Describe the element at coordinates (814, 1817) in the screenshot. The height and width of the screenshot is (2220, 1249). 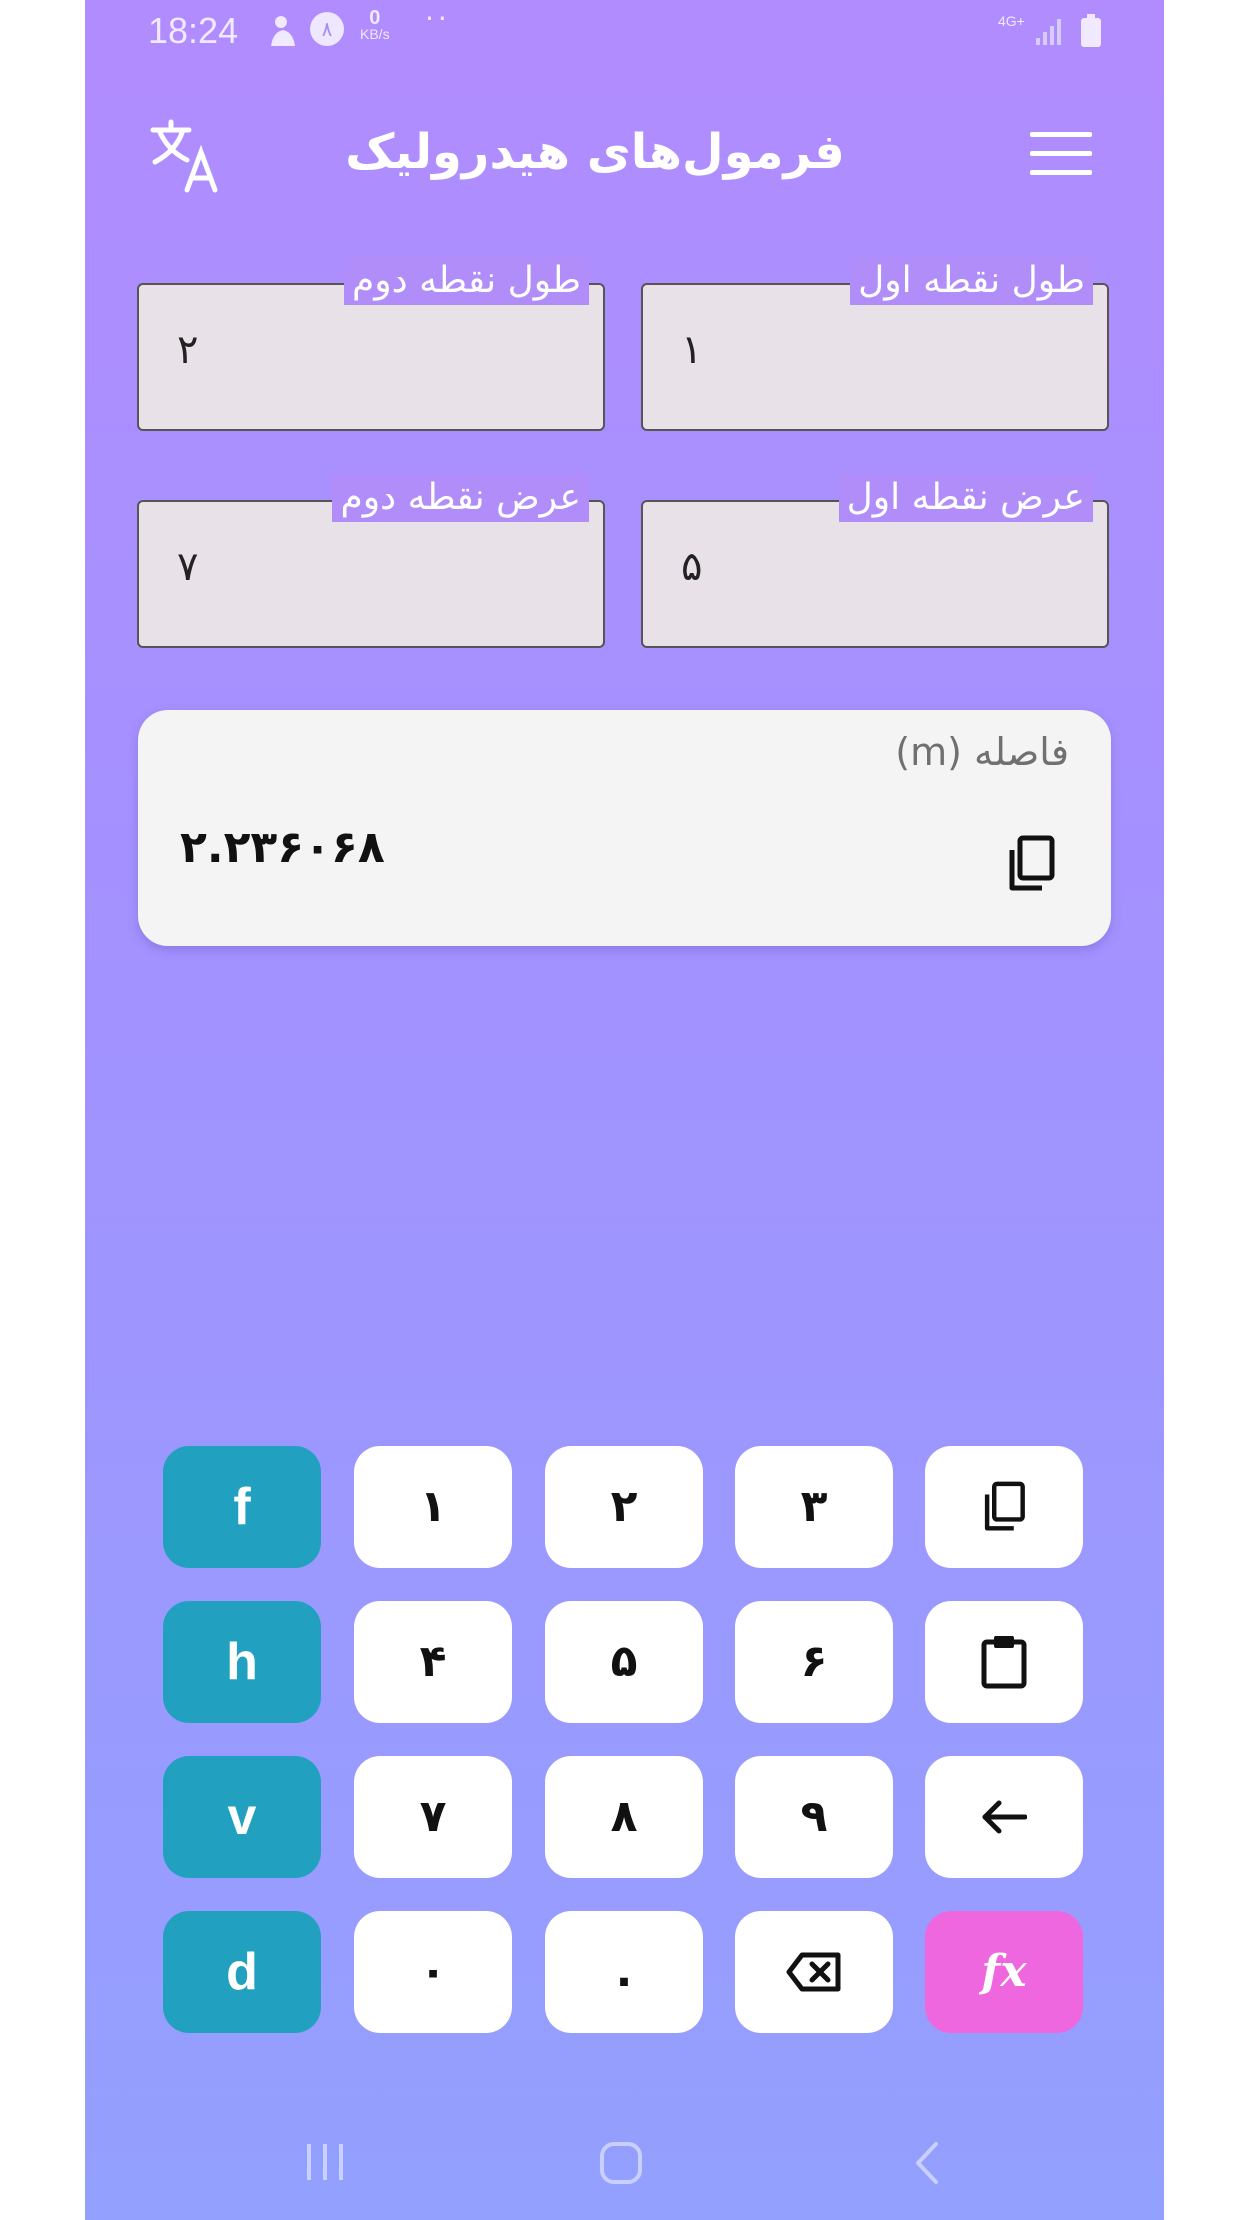
I see `key-9: ۹` at that location.